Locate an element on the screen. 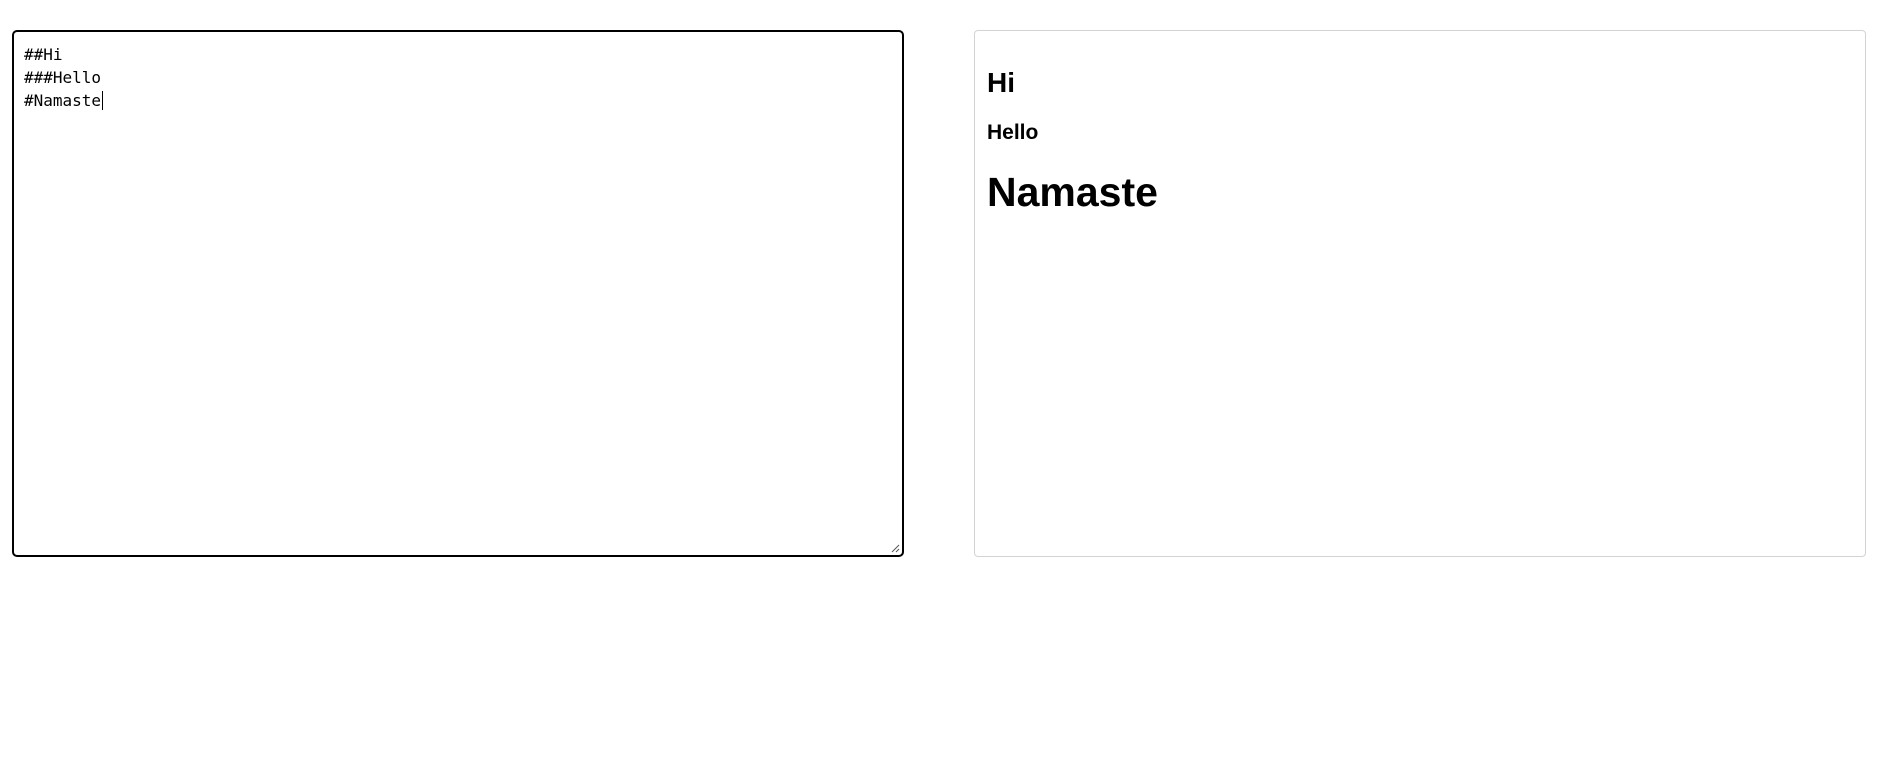  preview-heading-h2: Hi is located at coordinates (1001, 82).